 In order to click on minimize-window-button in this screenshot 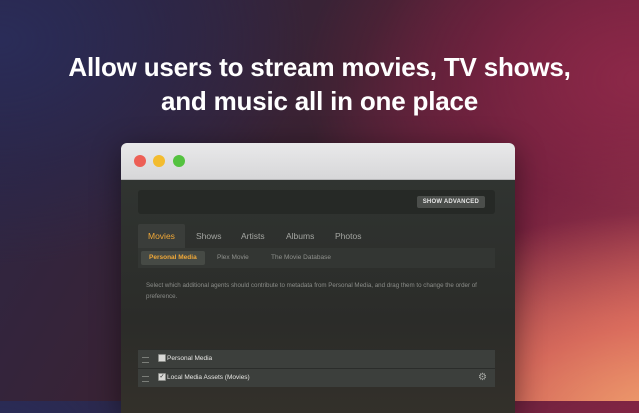, I will do `click(159, 161)`.